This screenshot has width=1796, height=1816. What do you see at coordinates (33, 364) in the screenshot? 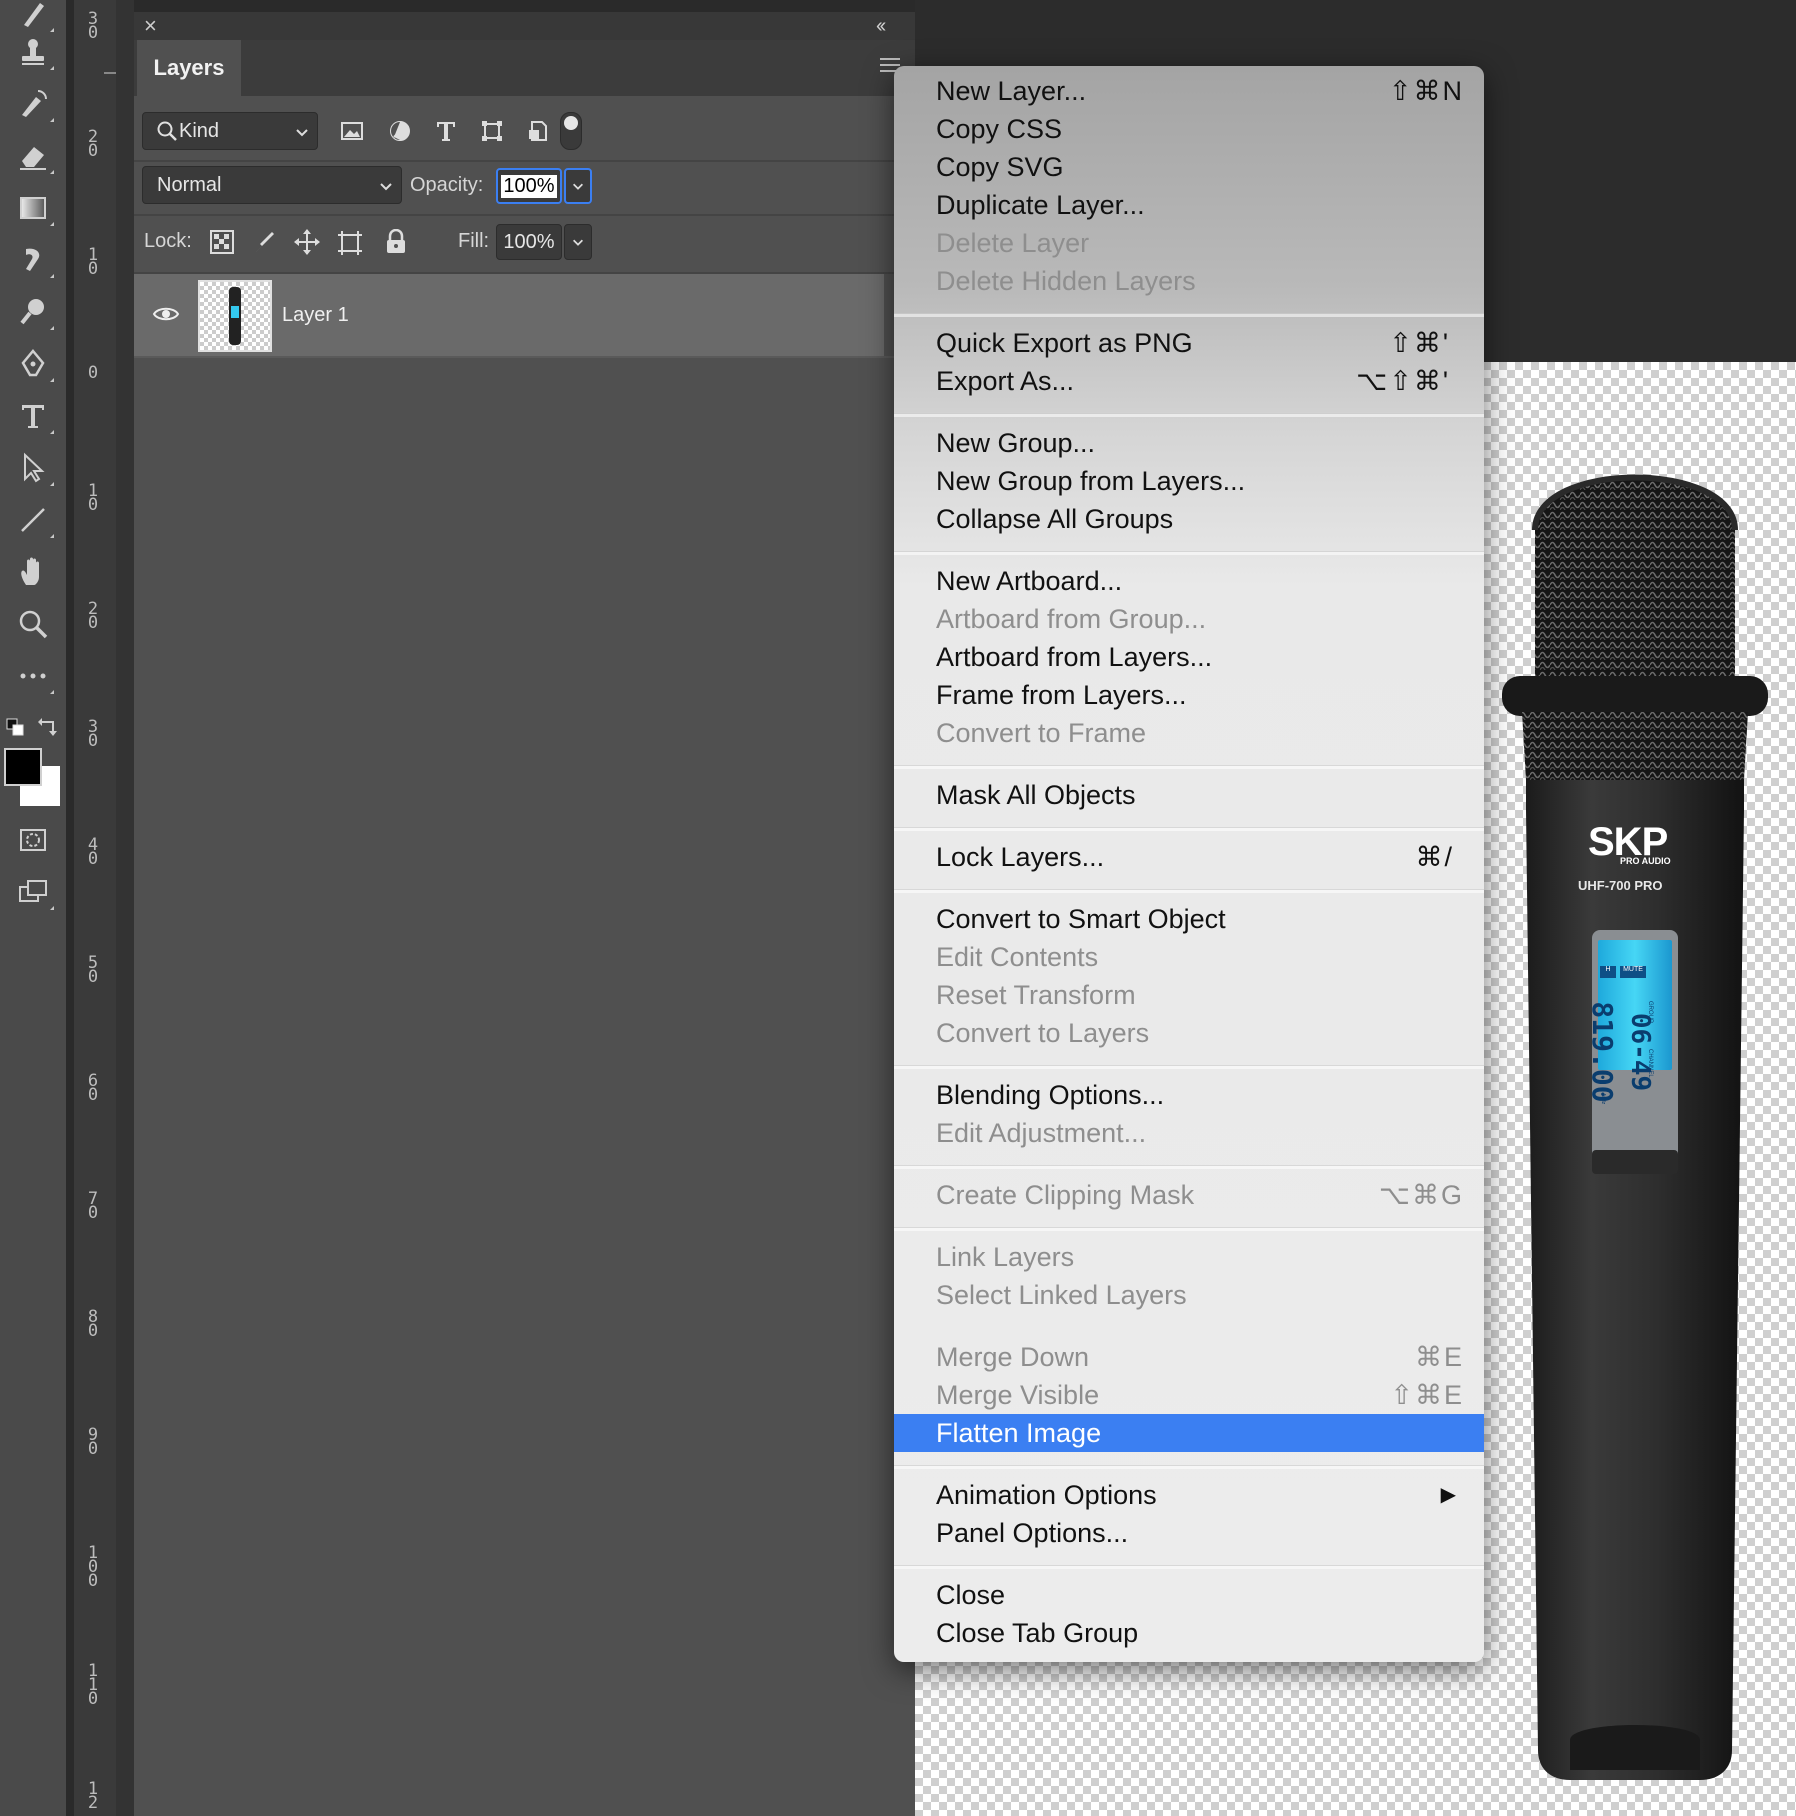
I see `pen-tool-icon` at bounding box center [33, 364].